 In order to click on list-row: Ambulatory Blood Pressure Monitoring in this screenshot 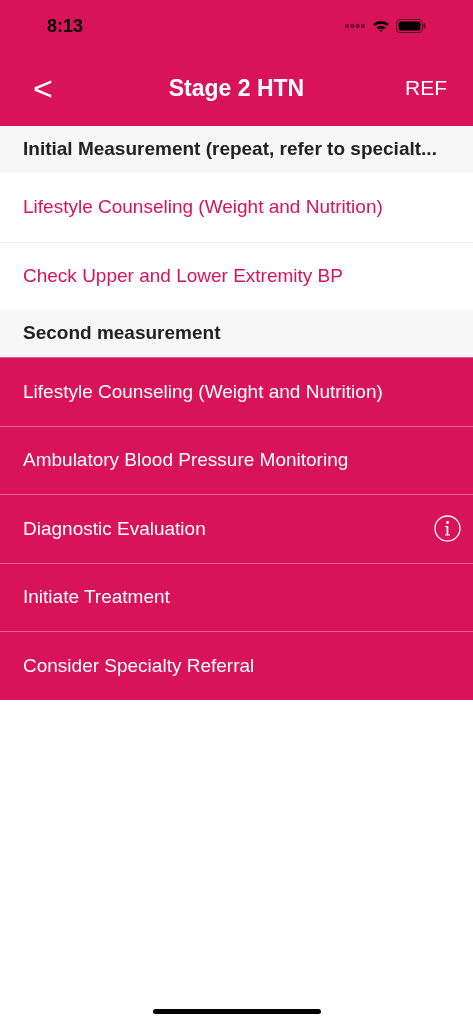, I will do `click(236, 459)`.